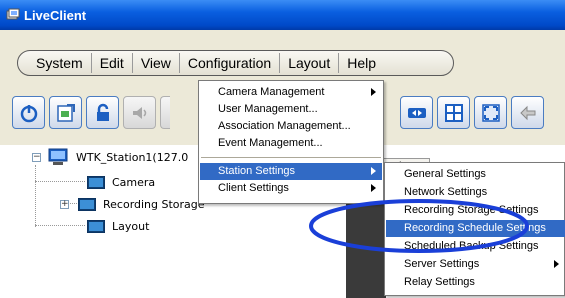  Describe the element at coordinates (282, 15) in the screenshot. I see `title-bar: LiveClient` at that location.